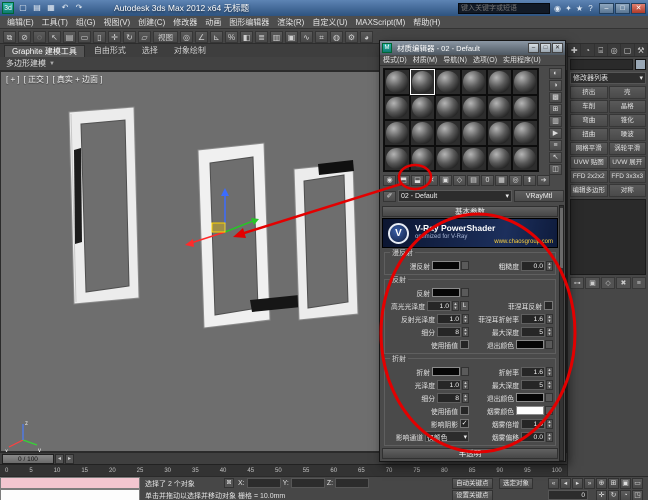 This screenshot has height=500, width=648. Describe the element at coordinates (389, 196) in the screenshot. I see `pick-material-eyedropper-icon: ✐` at that location.